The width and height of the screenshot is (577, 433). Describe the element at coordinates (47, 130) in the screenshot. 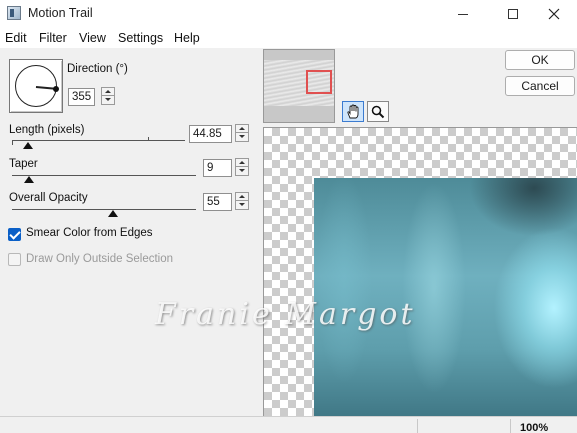

I see `length-label: Length (pixels)` at that location.